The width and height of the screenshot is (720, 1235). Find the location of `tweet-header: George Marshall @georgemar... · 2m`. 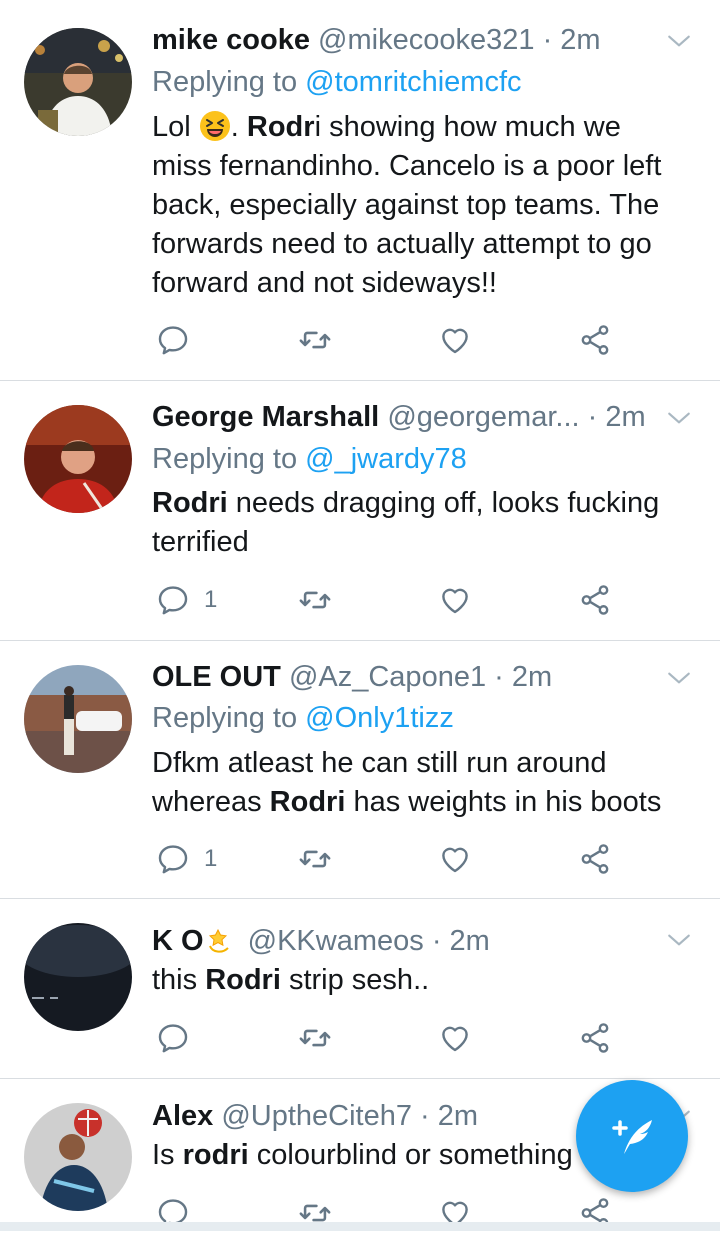

tweet-header: George Marshall @georgemar... · 2m is located at coordinates (416, 417).